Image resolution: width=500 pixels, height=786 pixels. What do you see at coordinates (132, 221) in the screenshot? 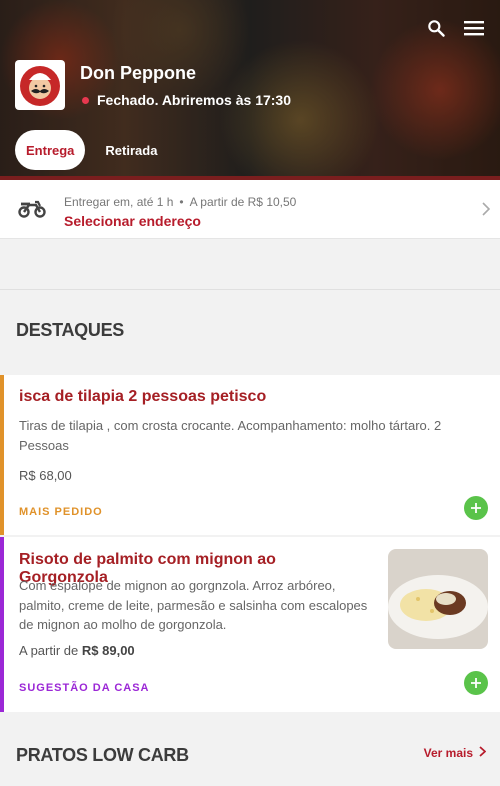
I see `select-address-link: Selecionar endereço` at bounding box center [132, 221].